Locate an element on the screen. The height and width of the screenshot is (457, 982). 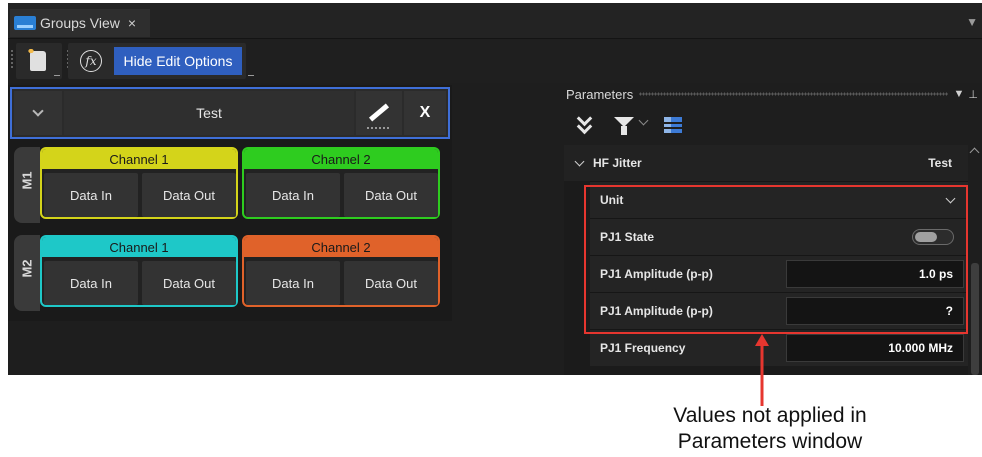
tab-close-icon: × is located at coordinates (132, 23).